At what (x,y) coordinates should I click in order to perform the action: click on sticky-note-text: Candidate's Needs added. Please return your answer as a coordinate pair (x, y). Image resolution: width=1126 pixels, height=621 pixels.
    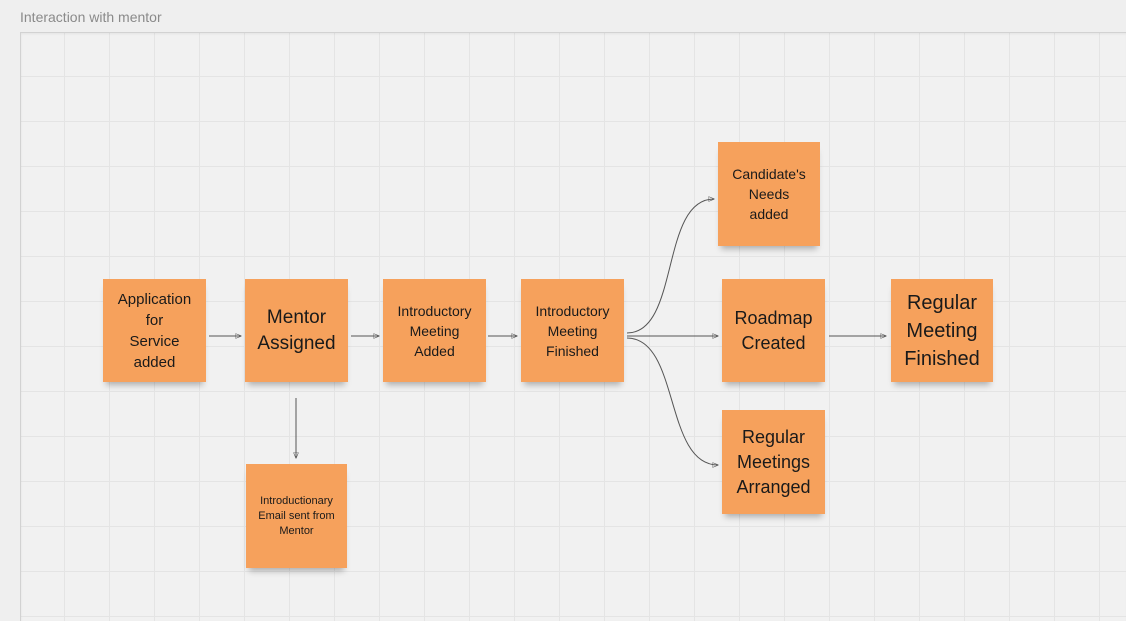
    Looking at the image, I should click on (769, 194).